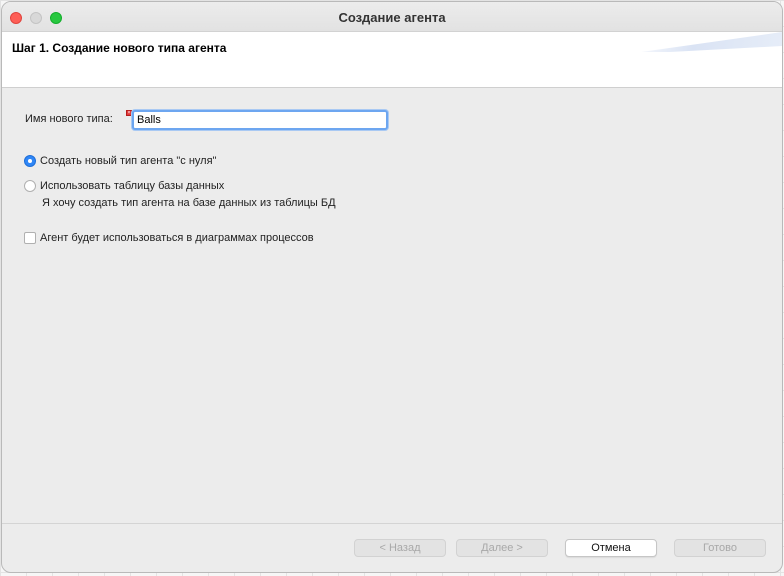 This screenshot has height=576, width=784. Describe the element at coordinates (69, 119) in the screenshot. I see `name-label: Имя нового типа:` at that location.